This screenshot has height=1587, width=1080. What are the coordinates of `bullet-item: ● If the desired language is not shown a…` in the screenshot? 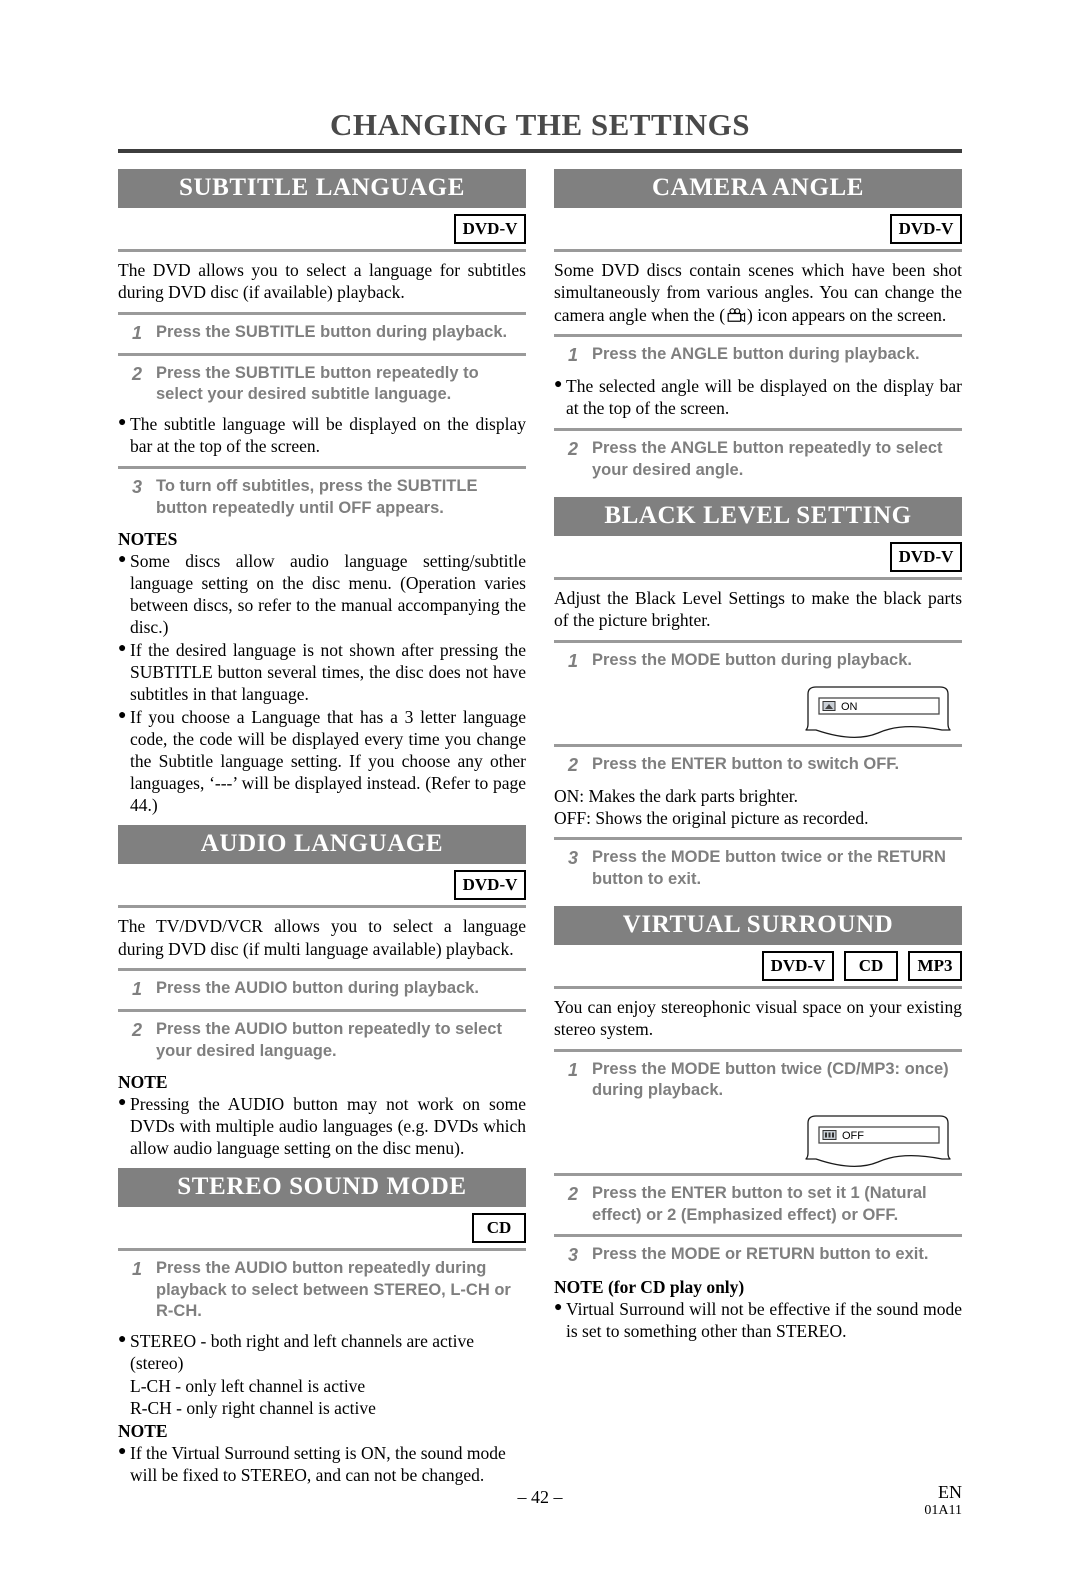 It's located at (322, 672).